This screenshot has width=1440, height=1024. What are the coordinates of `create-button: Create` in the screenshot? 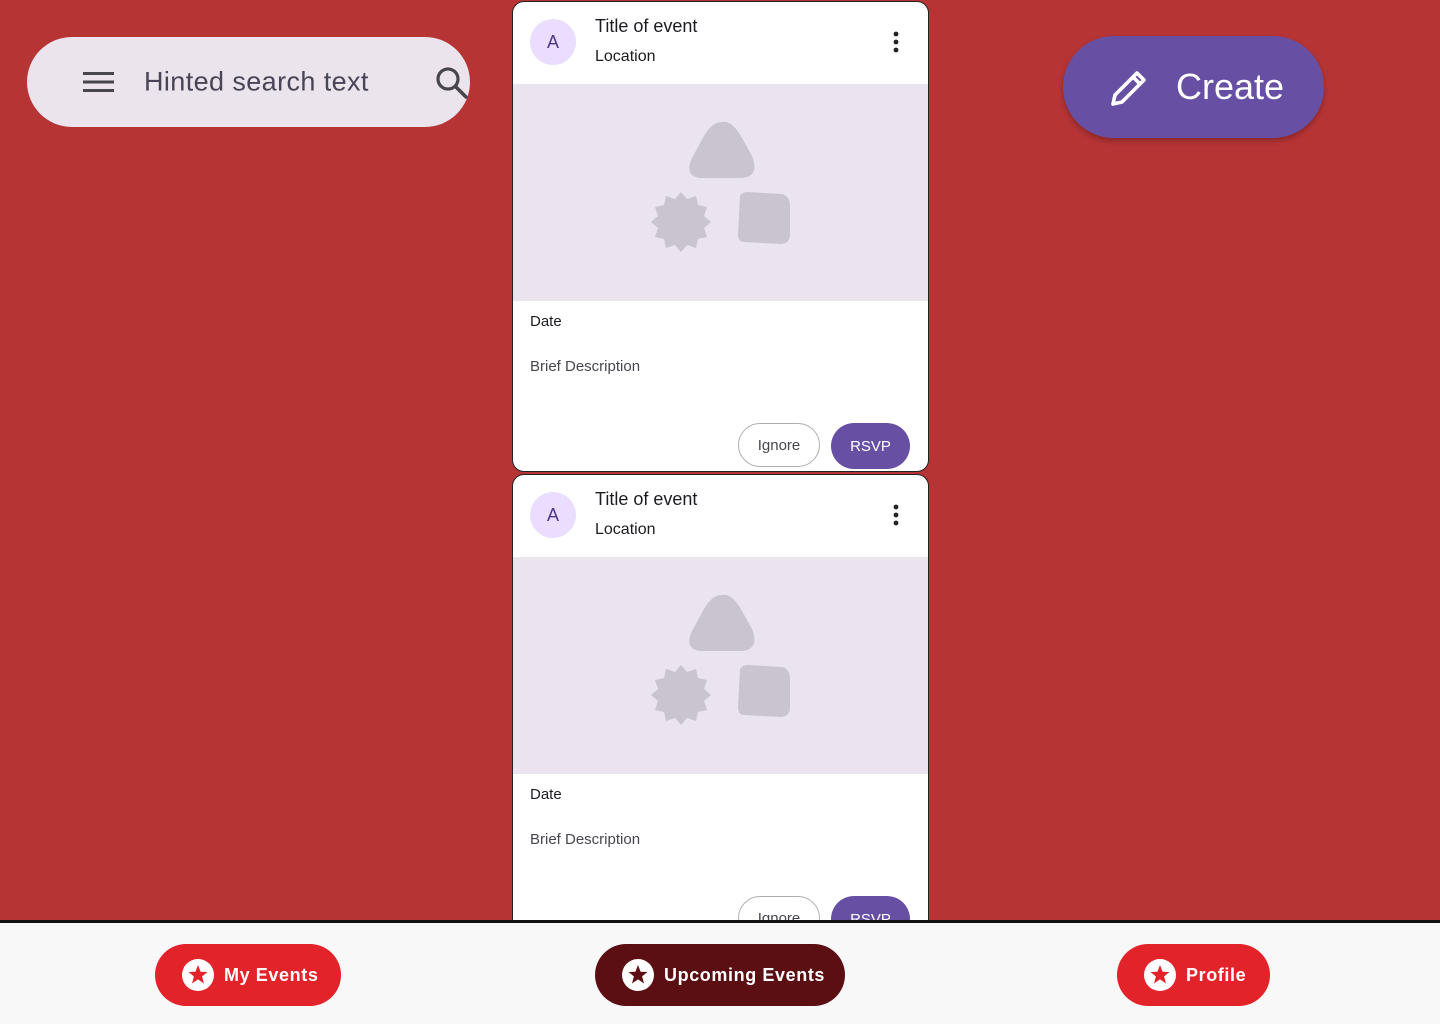 It's located at (1193, 87).